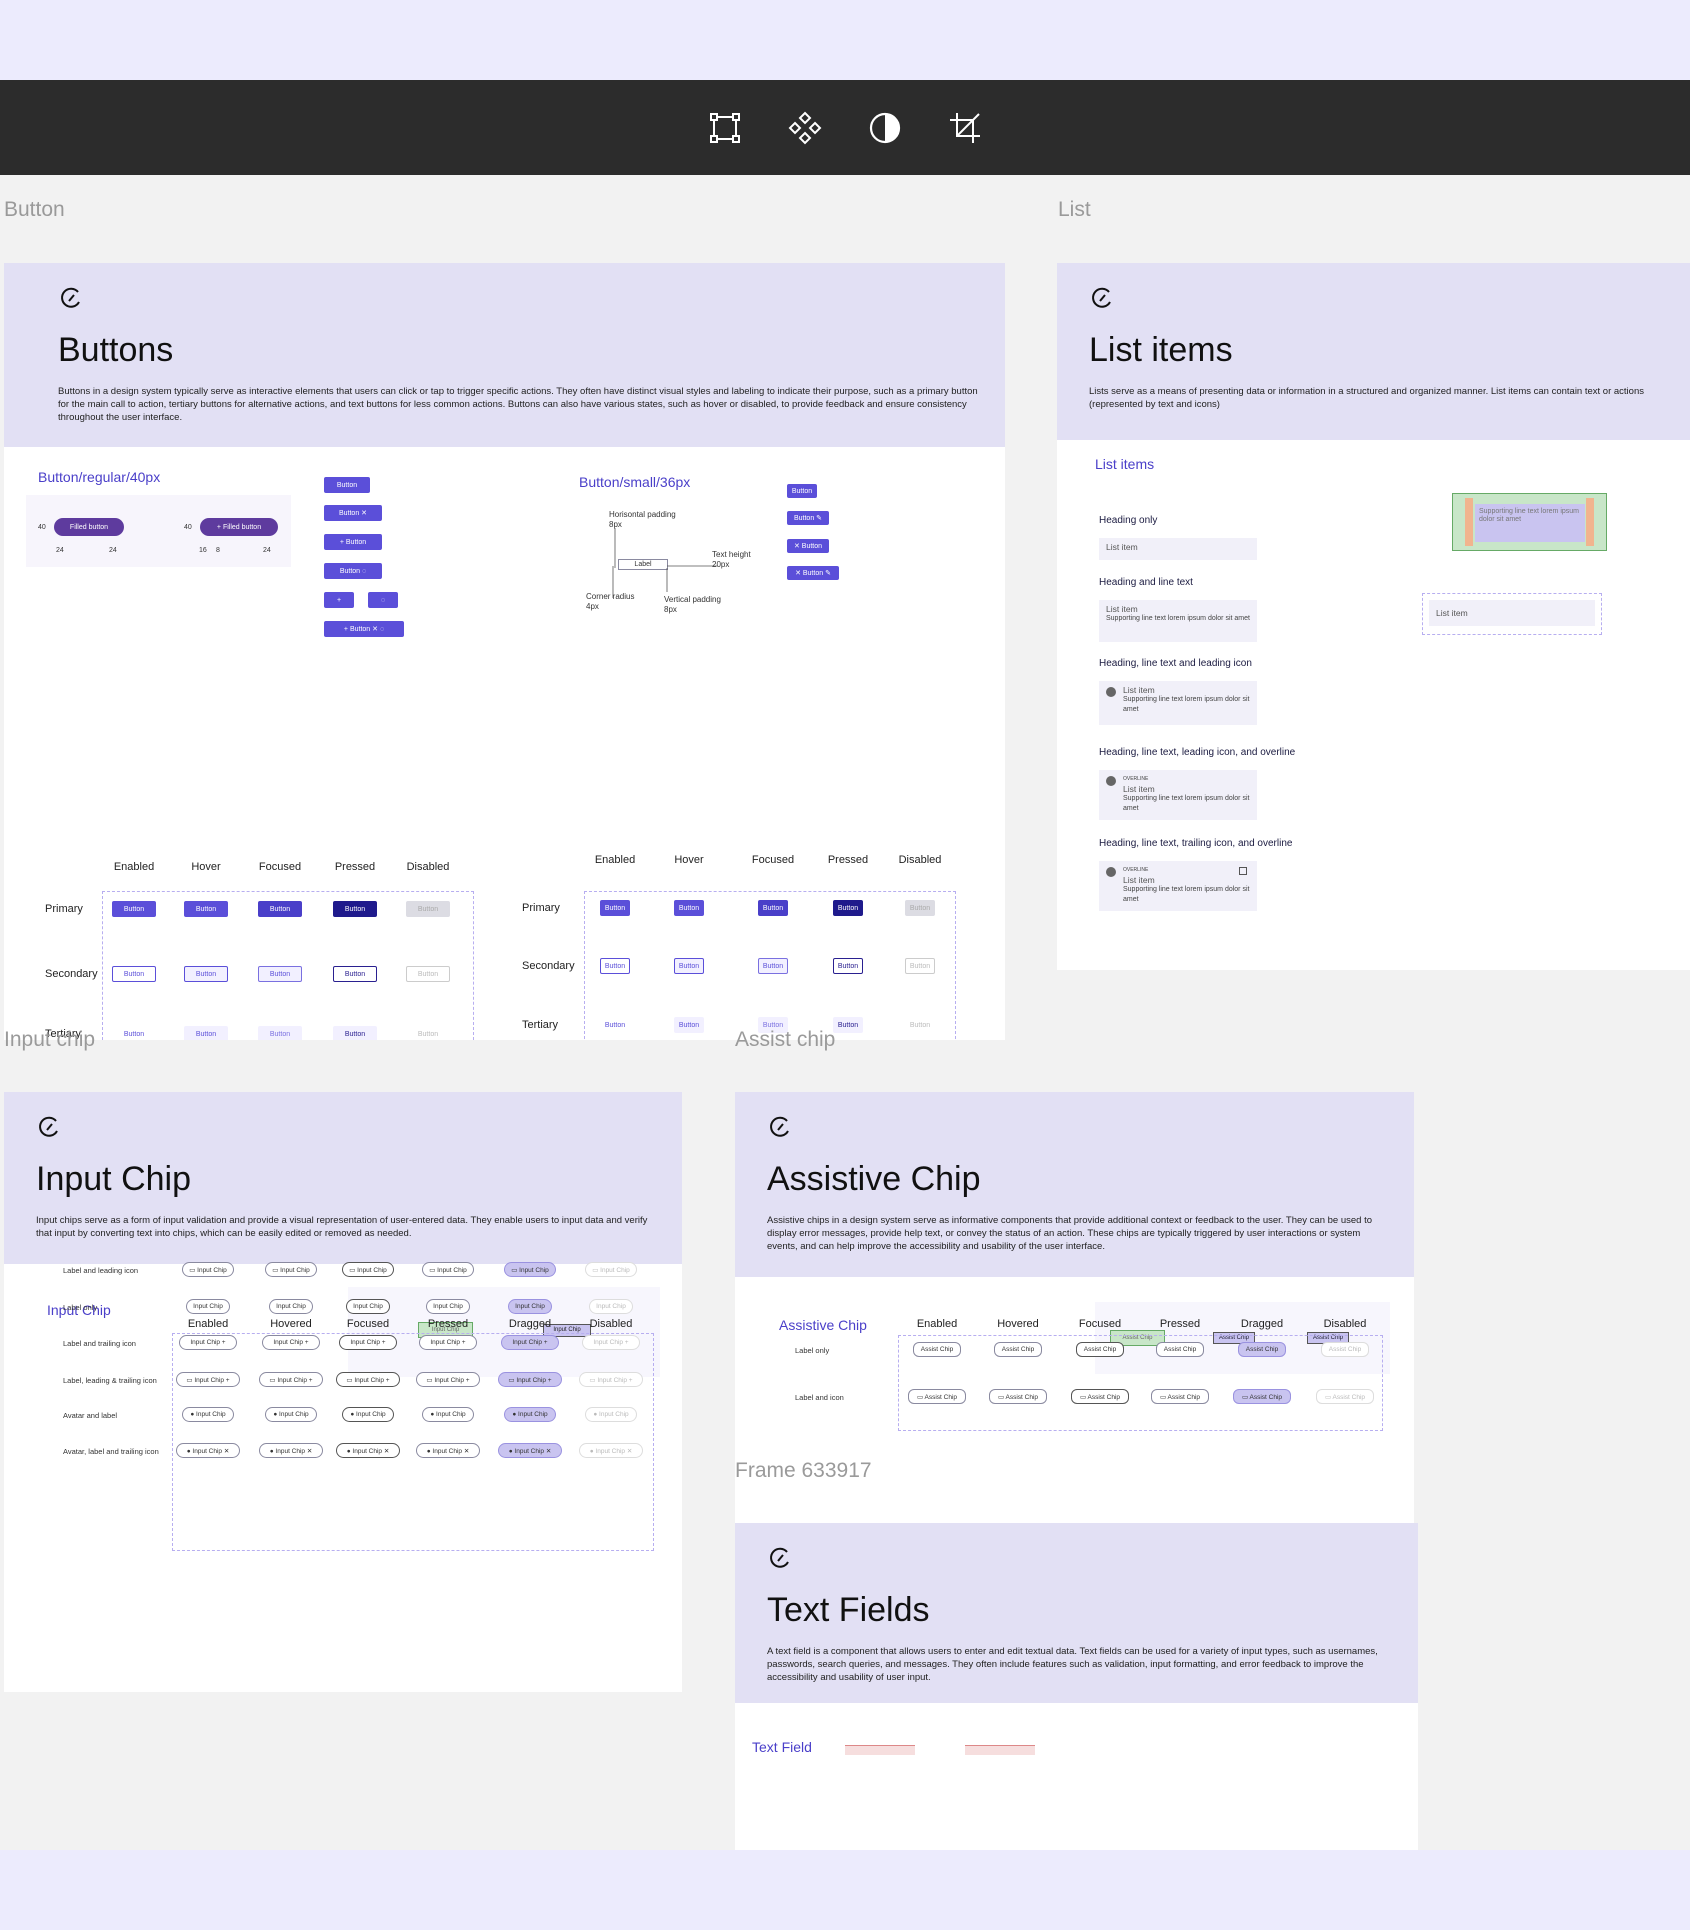  What do you see at coordinates (89, 527) in the screenshot?
I see `filled-button: Filled button` at bounding box center [89, 527].